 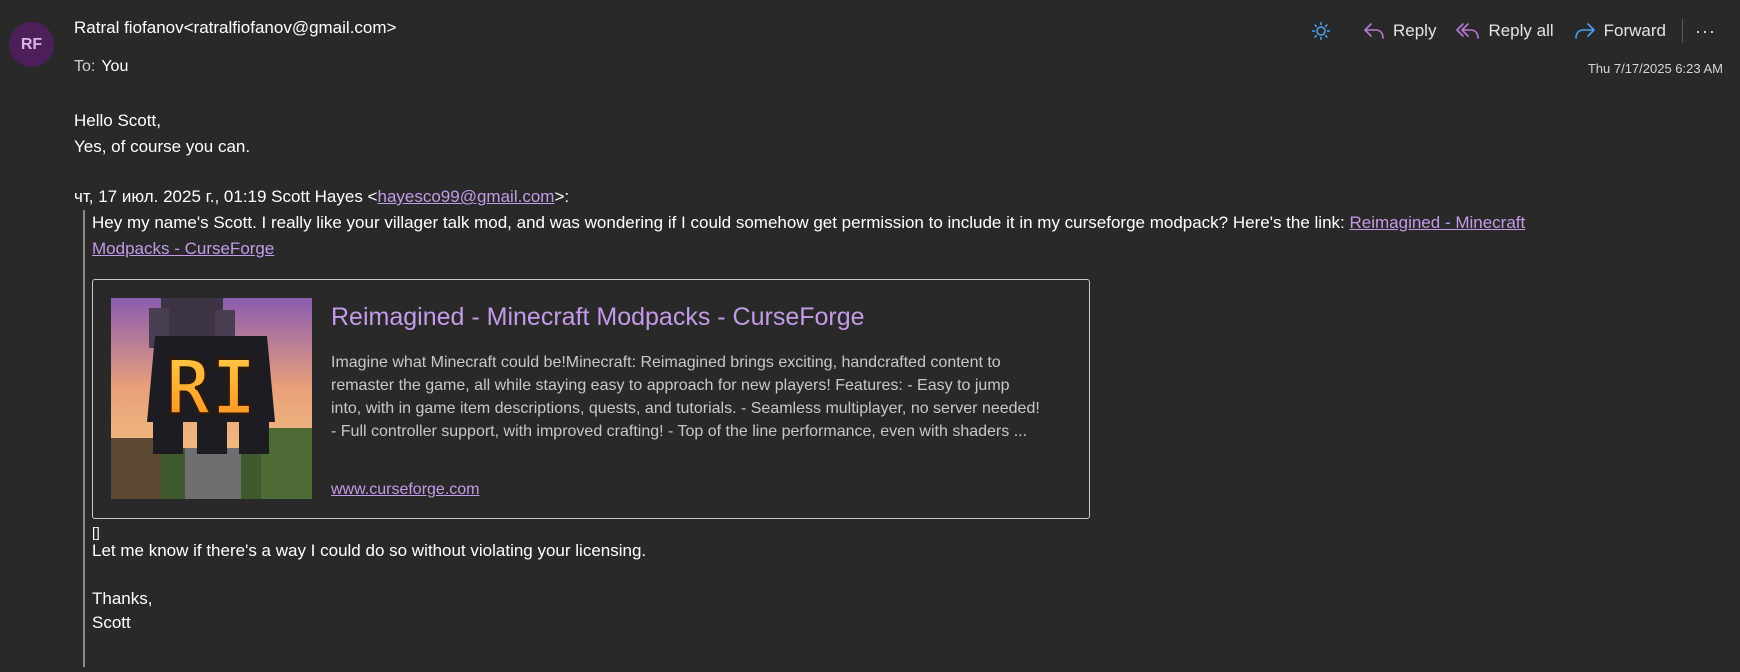 What do you see at coordinates (1521, 30) in the screenshot?
I see `reply-all-label: Reply all` at bounding box center [1521, 30].